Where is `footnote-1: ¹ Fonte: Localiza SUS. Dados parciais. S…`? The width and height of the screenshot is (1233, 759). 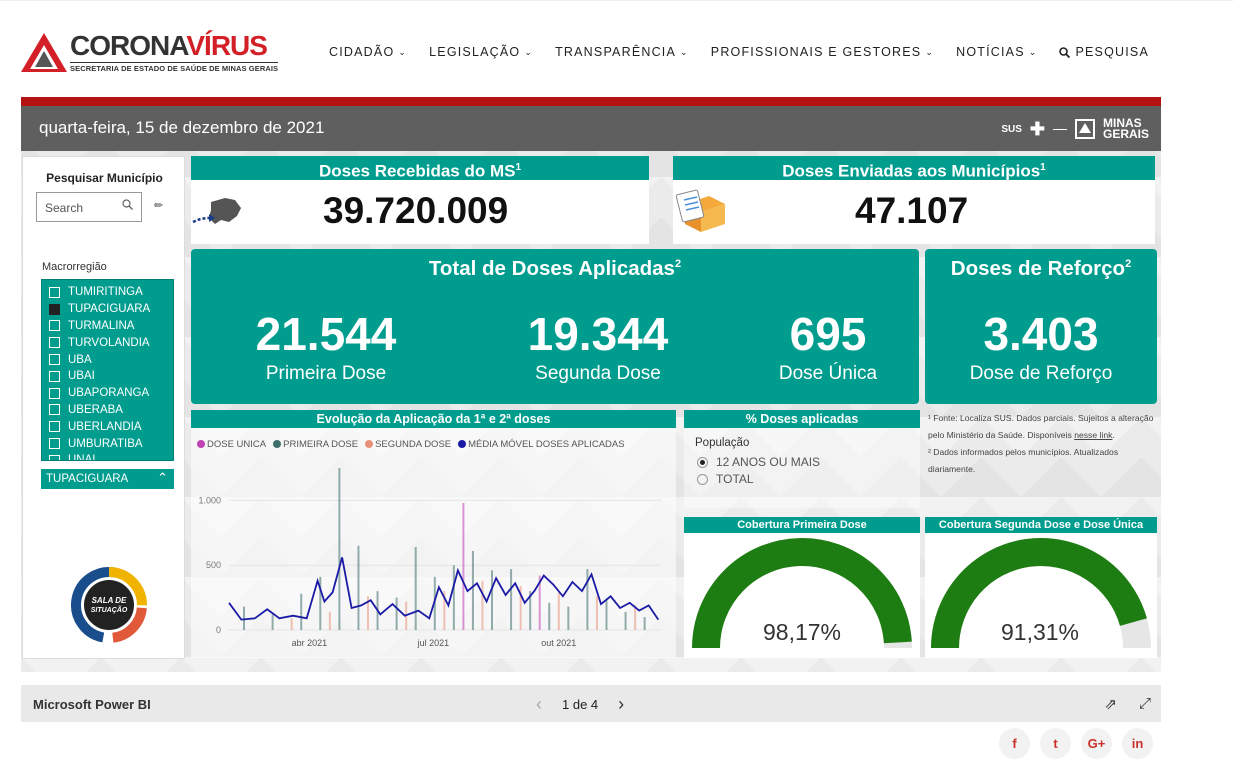 footnote-1: ¹ Fonte: Localiza SUS. Dados parciais. S… is located at coordinates (1041, 426).